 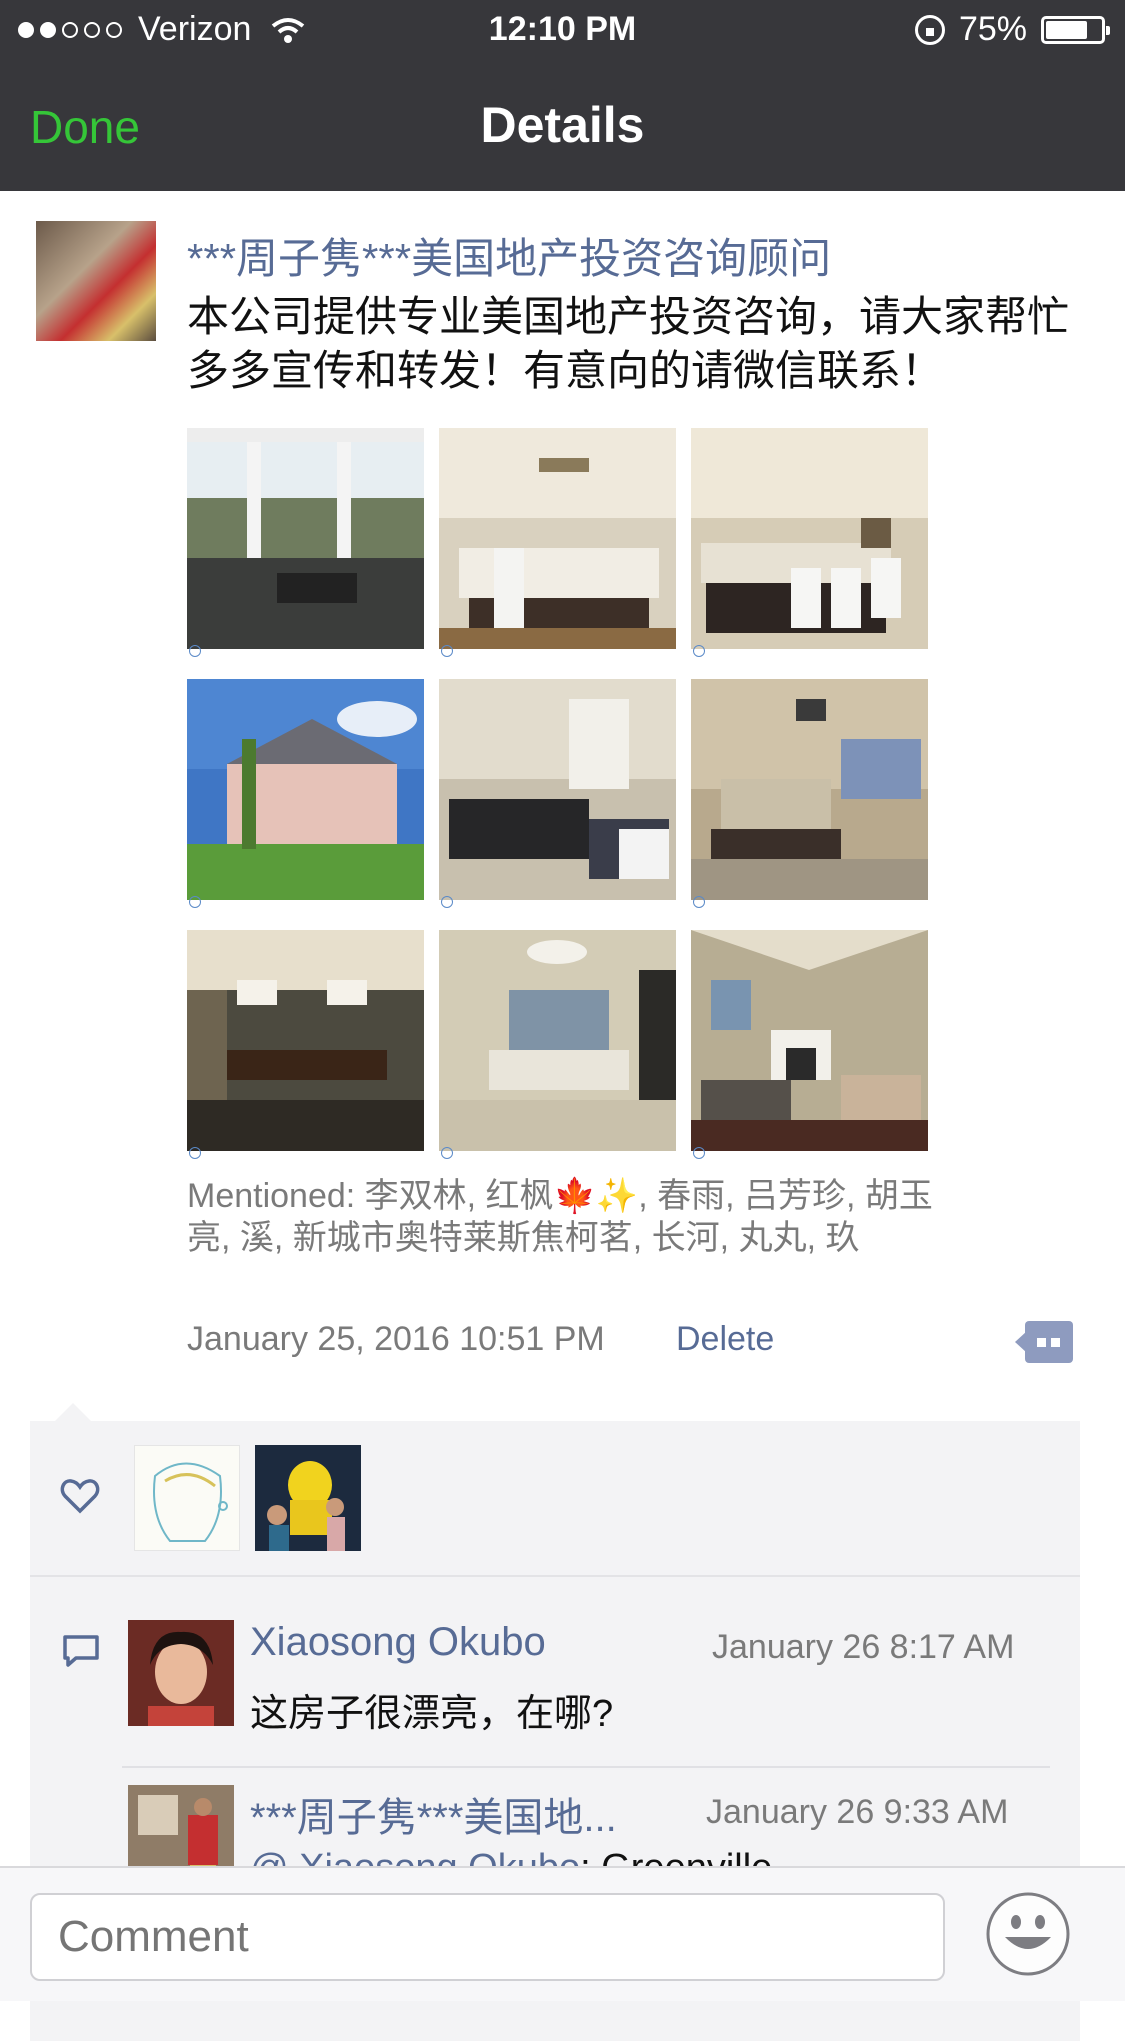 What do you see at coordinates (305, 542) in the screenshot?
I see `porch-view-photo` at bounding box center [305, 542].